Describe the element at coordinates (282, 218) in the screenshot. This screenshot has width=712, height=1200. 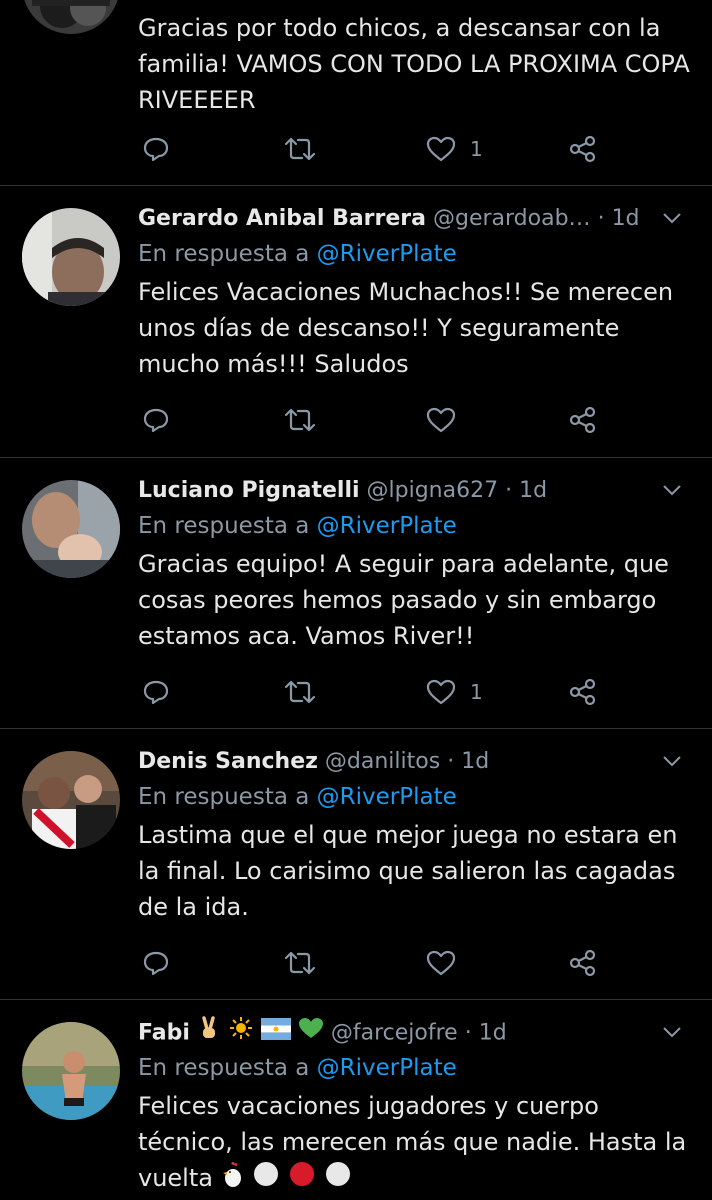
I see `display-name: Gerardo Anibal Barrera` at that location.